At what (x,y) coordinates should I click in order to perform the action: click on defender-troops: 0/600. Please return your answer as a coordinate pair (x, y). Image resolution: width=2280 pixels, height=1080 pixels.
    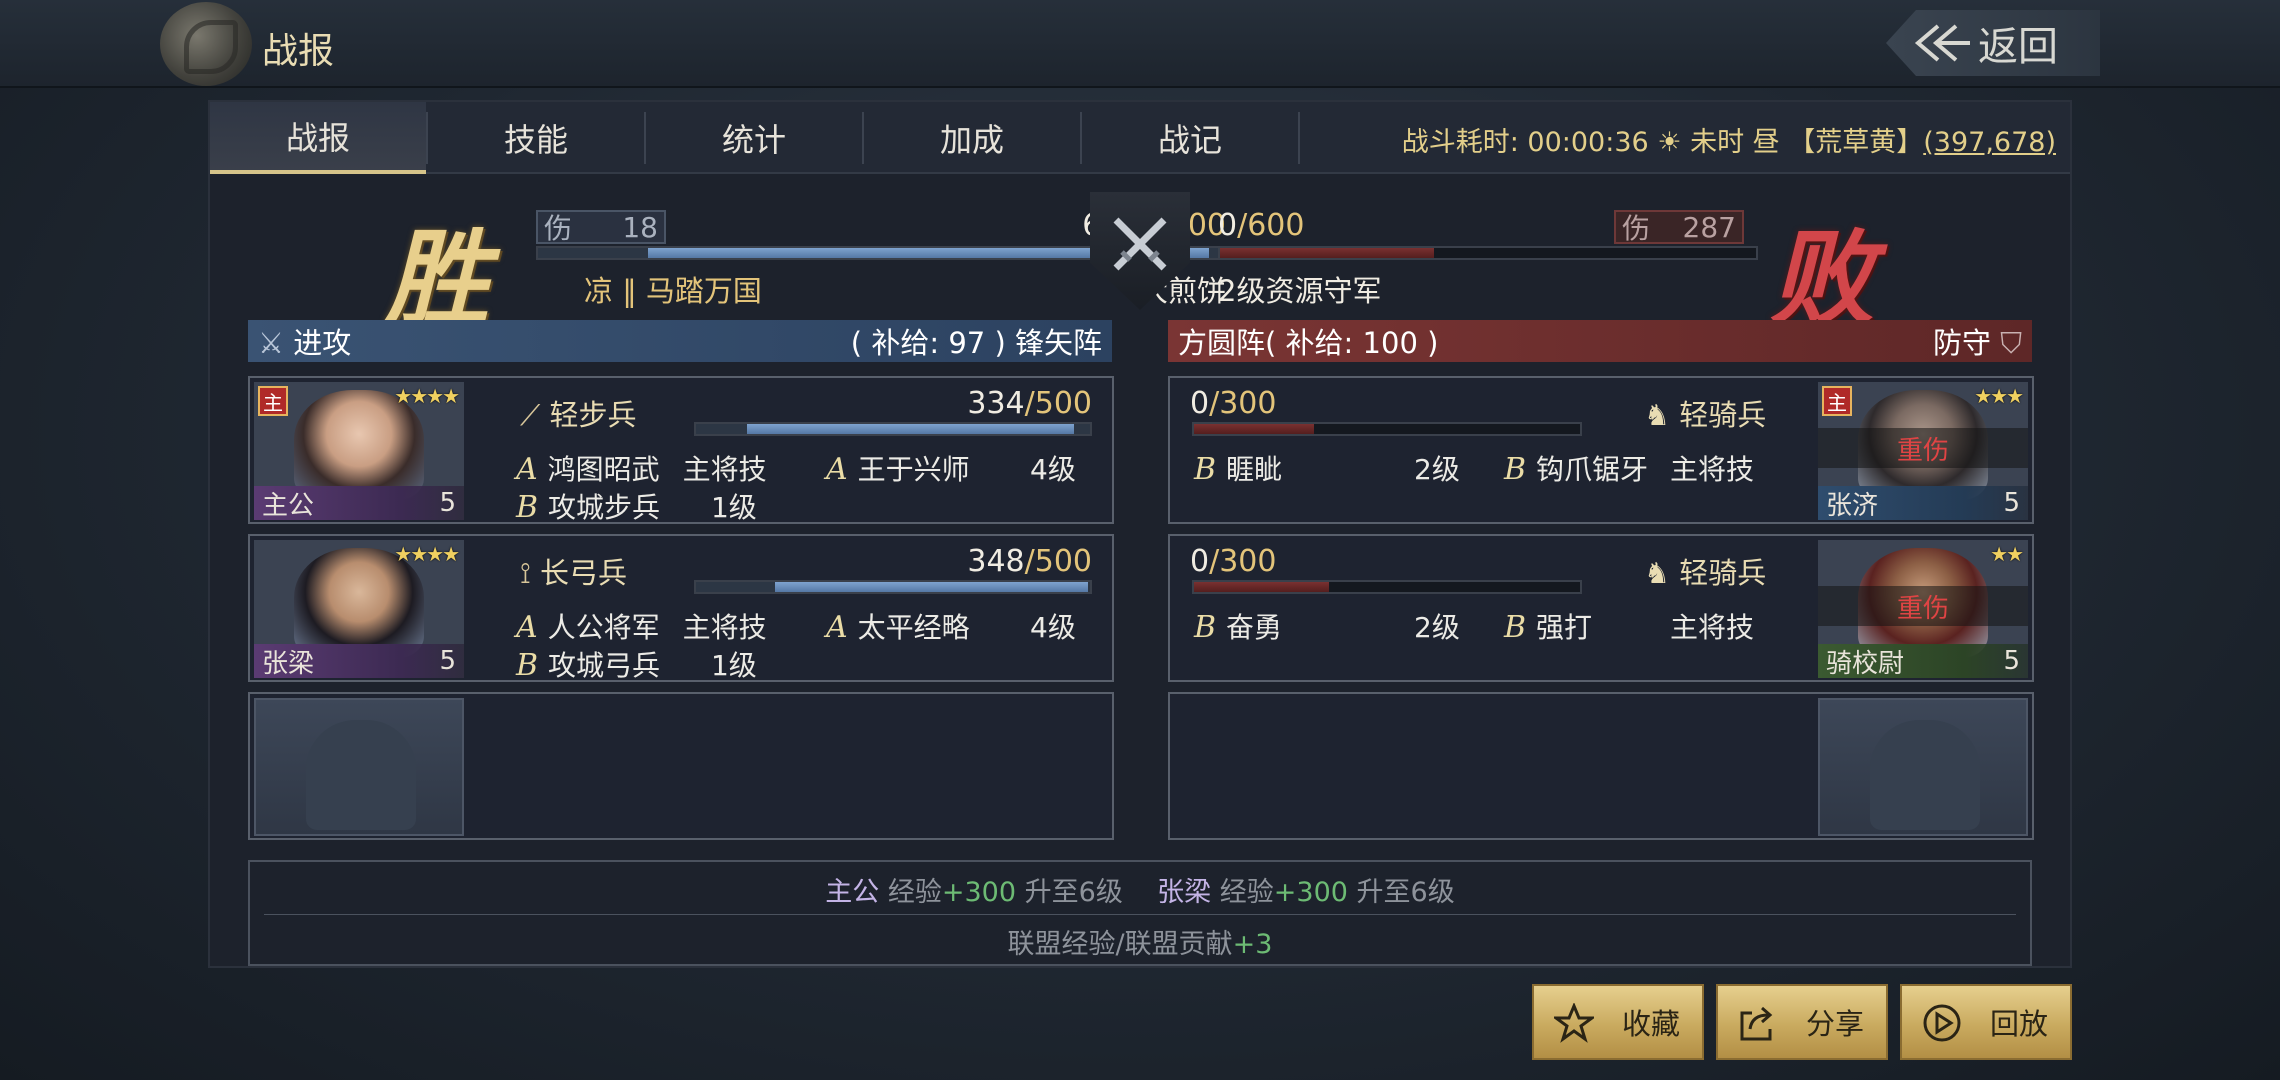
    Looking at the image, I should click on (1261, 225).